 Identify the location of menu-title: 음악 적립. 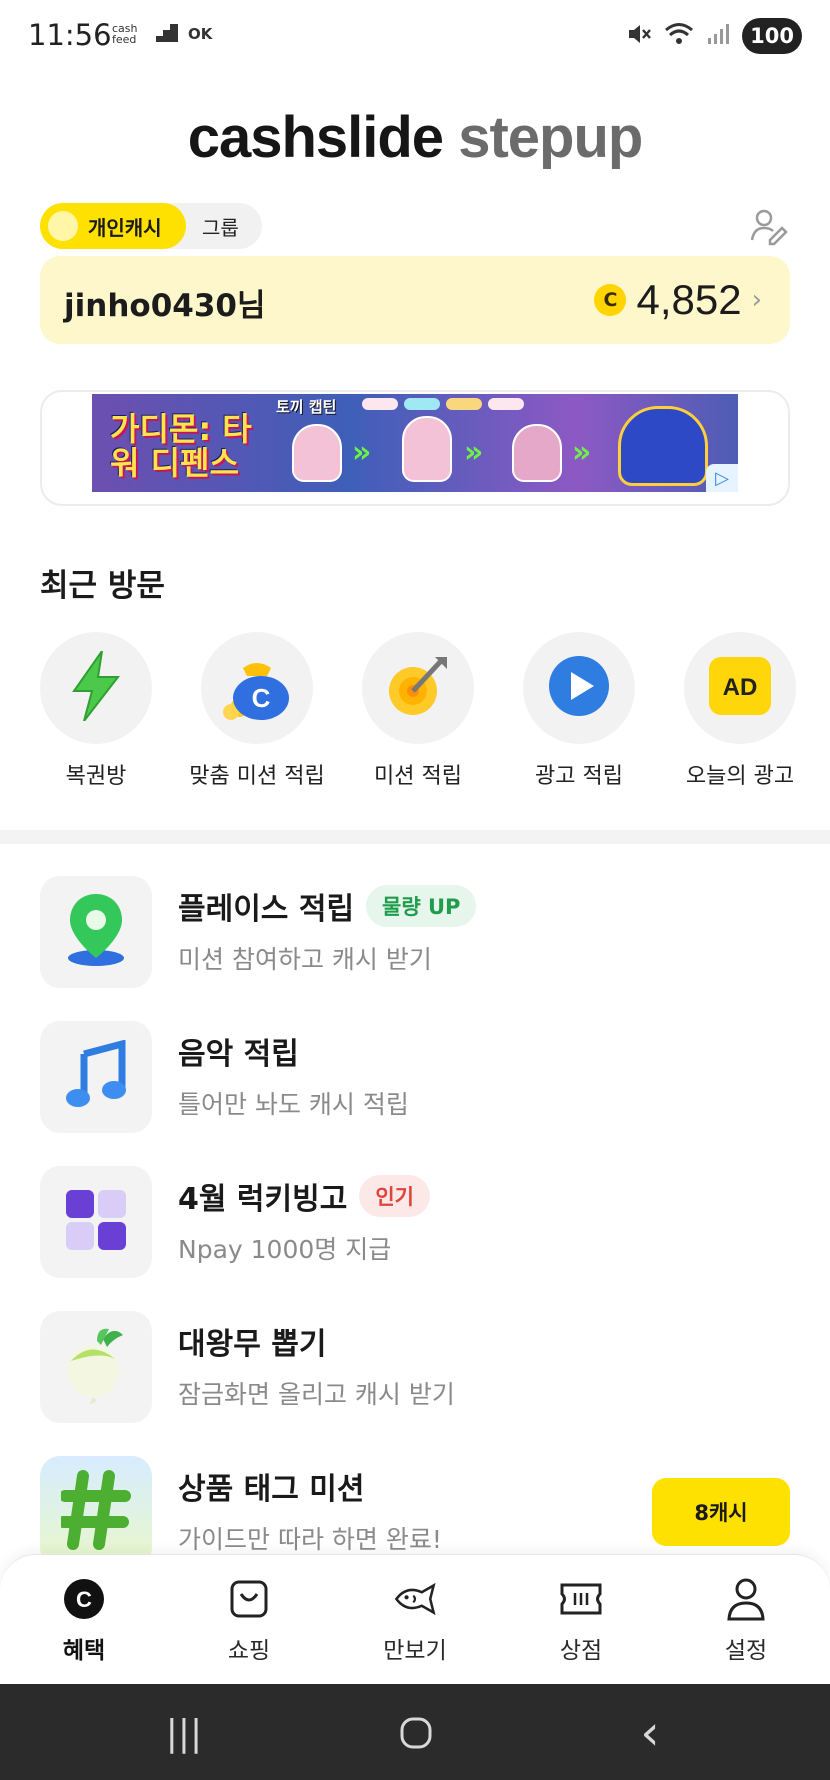
(238, 1054).